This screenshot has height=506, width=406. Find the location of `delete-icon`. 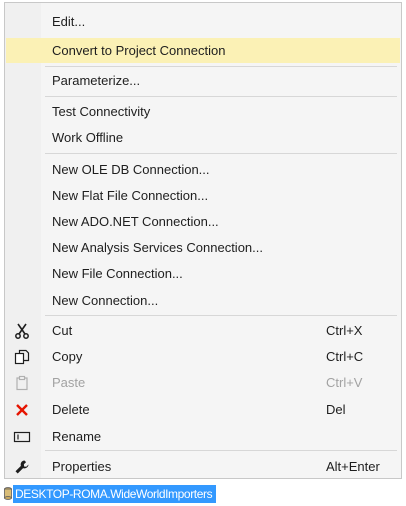

delete-icon is located at coordinates (22, 410).